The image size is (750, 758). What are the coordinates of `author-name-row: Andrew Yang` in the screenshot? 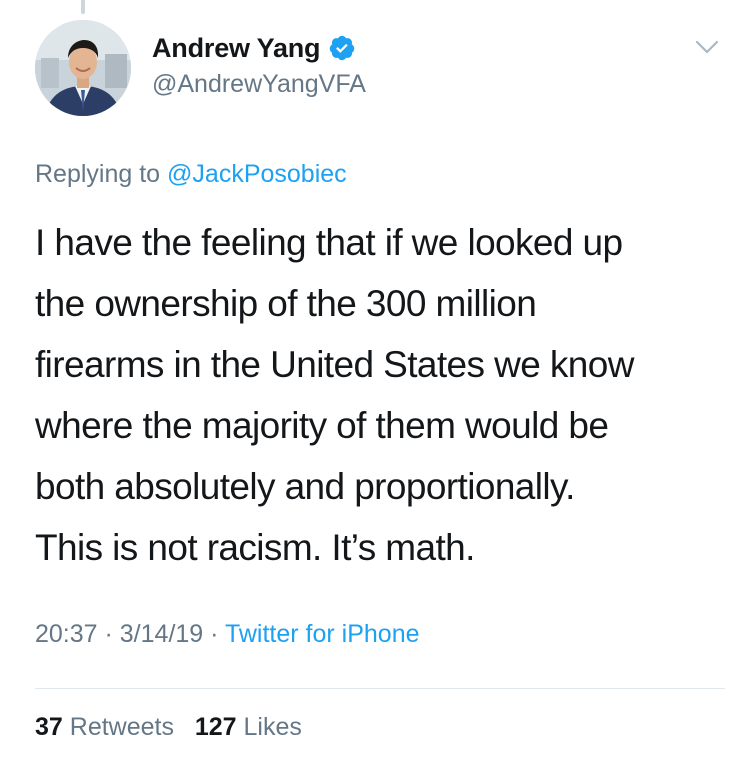 It's located at (254, 48).